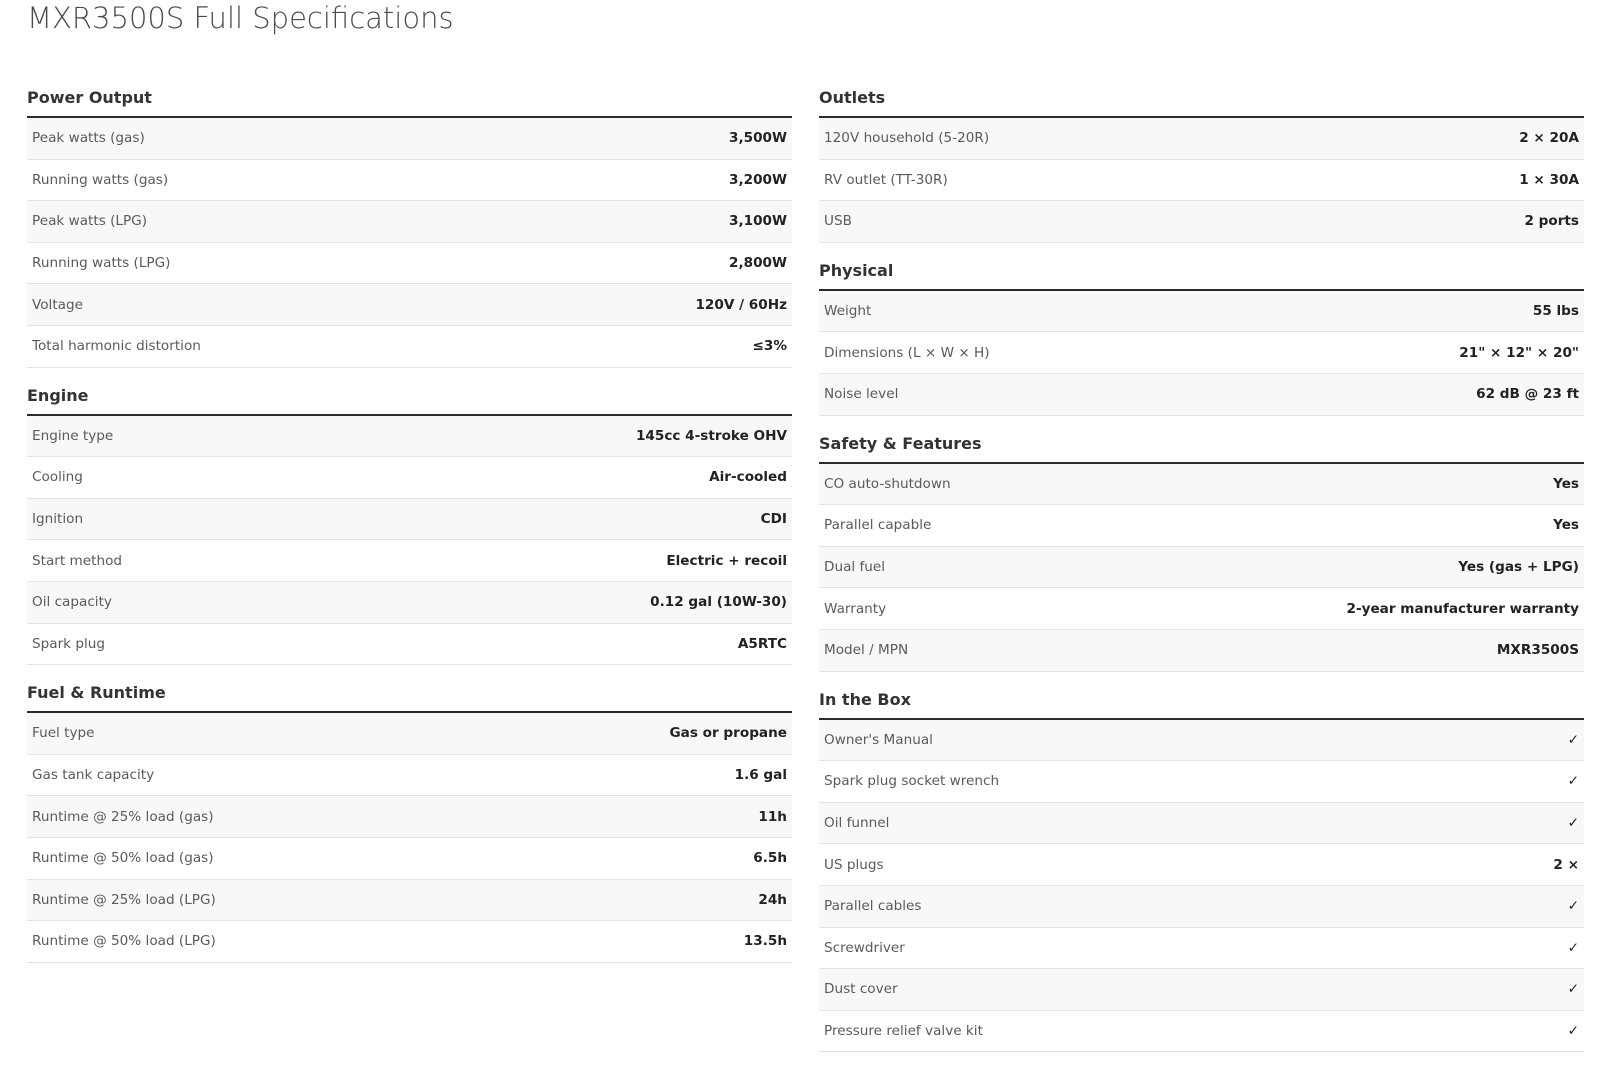 This screenshot has height=1082, width=1600. I want to click on spec-row: Runtime @ 50% load (LPG) 13.5h, so click(409, 942).